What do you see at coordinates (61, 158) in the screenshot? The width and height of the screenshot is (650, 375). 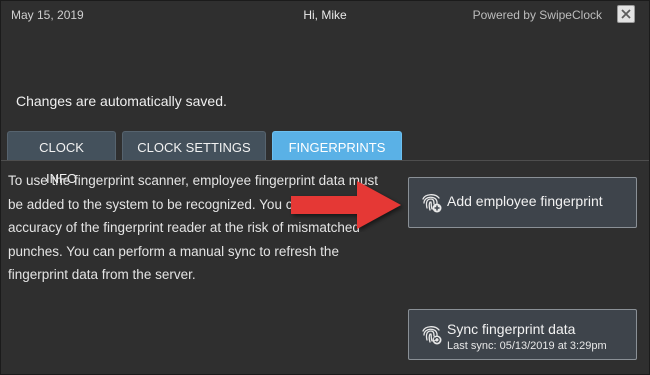 I see `tab-clock-info: CLOCK INFO` at bounding box center [61, 158].